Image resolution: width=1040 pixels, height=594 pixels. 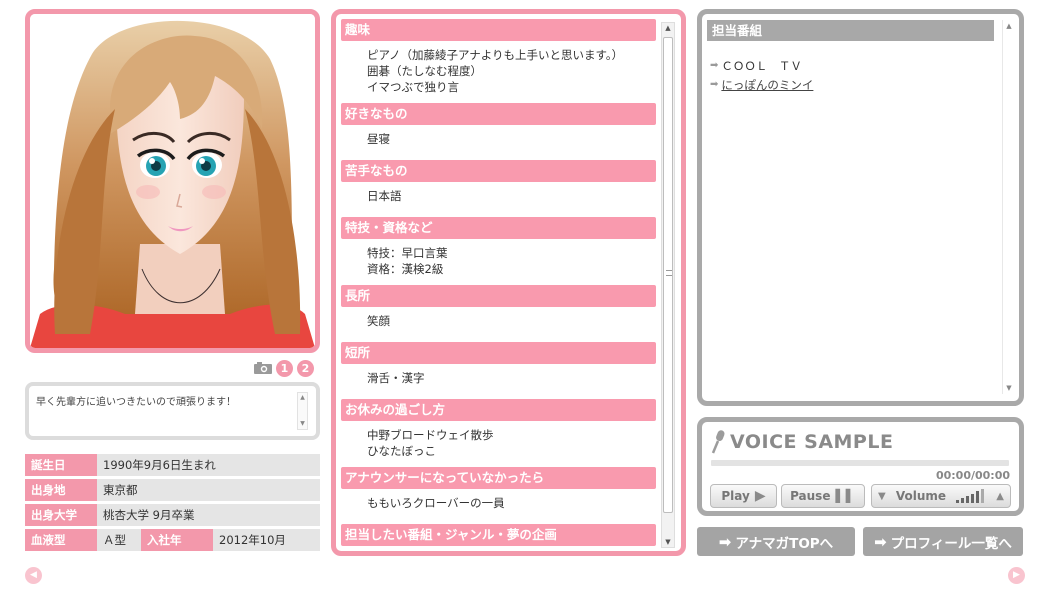 I want to click on comment-text: 早く先輩方に追いつきたいので頑張ります！, so click(x=136, y=402).